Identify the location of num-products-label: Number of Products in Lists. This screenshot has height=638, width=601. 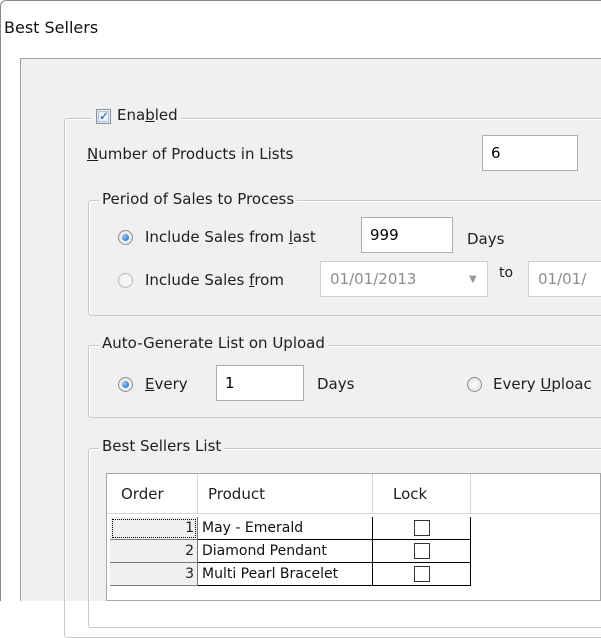
(190, 154).